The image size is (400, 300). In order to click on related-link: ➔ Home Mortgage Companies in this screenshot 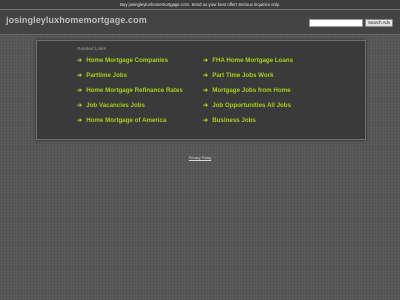, I will do `click(122, 61)`.